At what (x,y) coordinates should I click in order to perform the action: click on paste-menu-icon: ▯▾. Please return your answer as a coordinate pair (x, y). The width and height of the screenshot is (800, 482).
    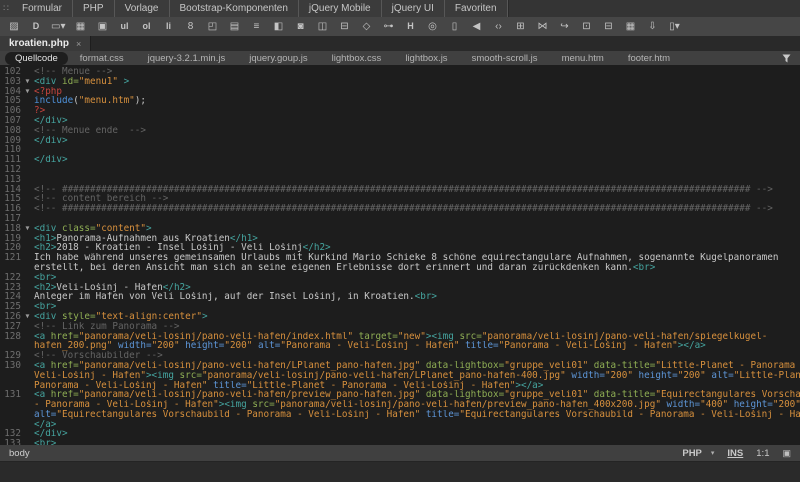
    Looking at the image, I should click on (674, 26).